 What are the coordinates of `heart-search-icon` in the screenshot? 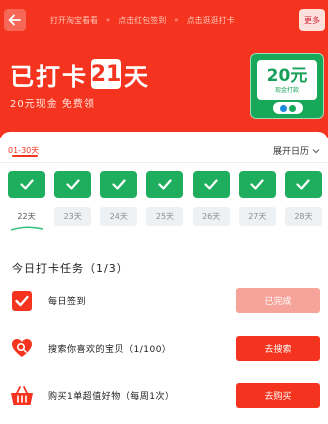 It's located at (22, 349).